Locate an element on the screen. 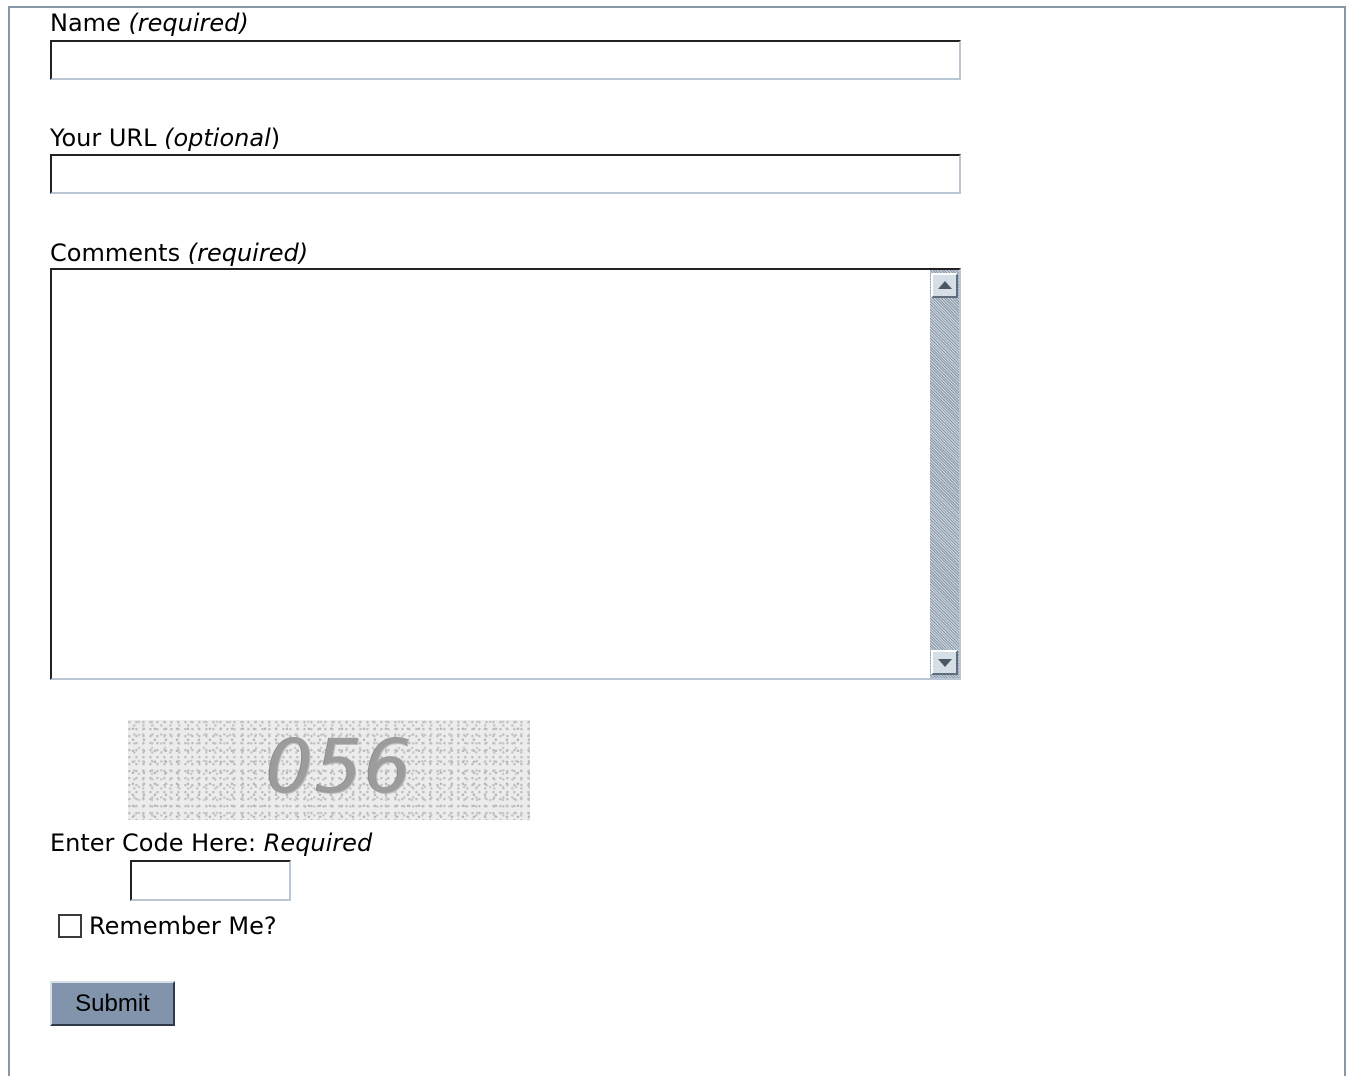  captcha-image: 056 is located at coordinates (329, 770).